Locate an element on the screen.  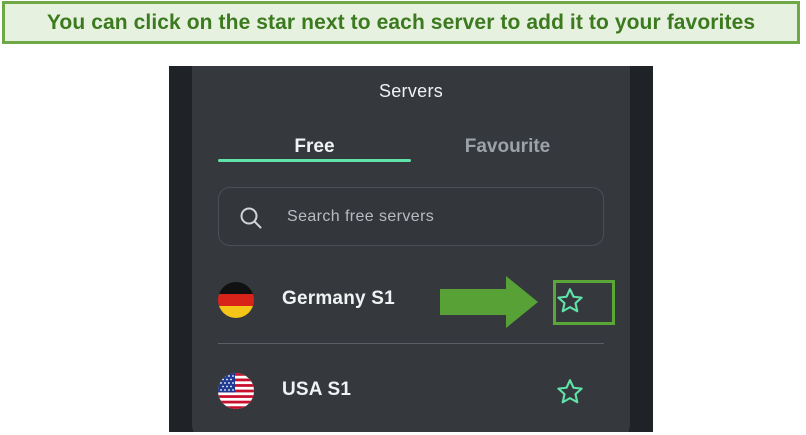
search-input is located at coordinates (432, 217).